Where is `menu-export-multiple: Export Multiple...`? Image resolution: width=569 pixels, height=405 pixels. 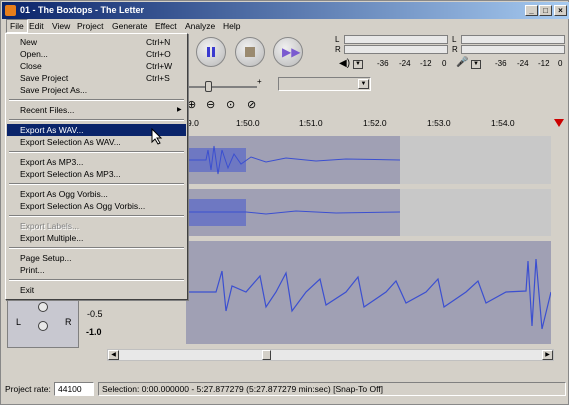 menu-export-multiple: Export Multiple... is located at coordinates (96, 238).